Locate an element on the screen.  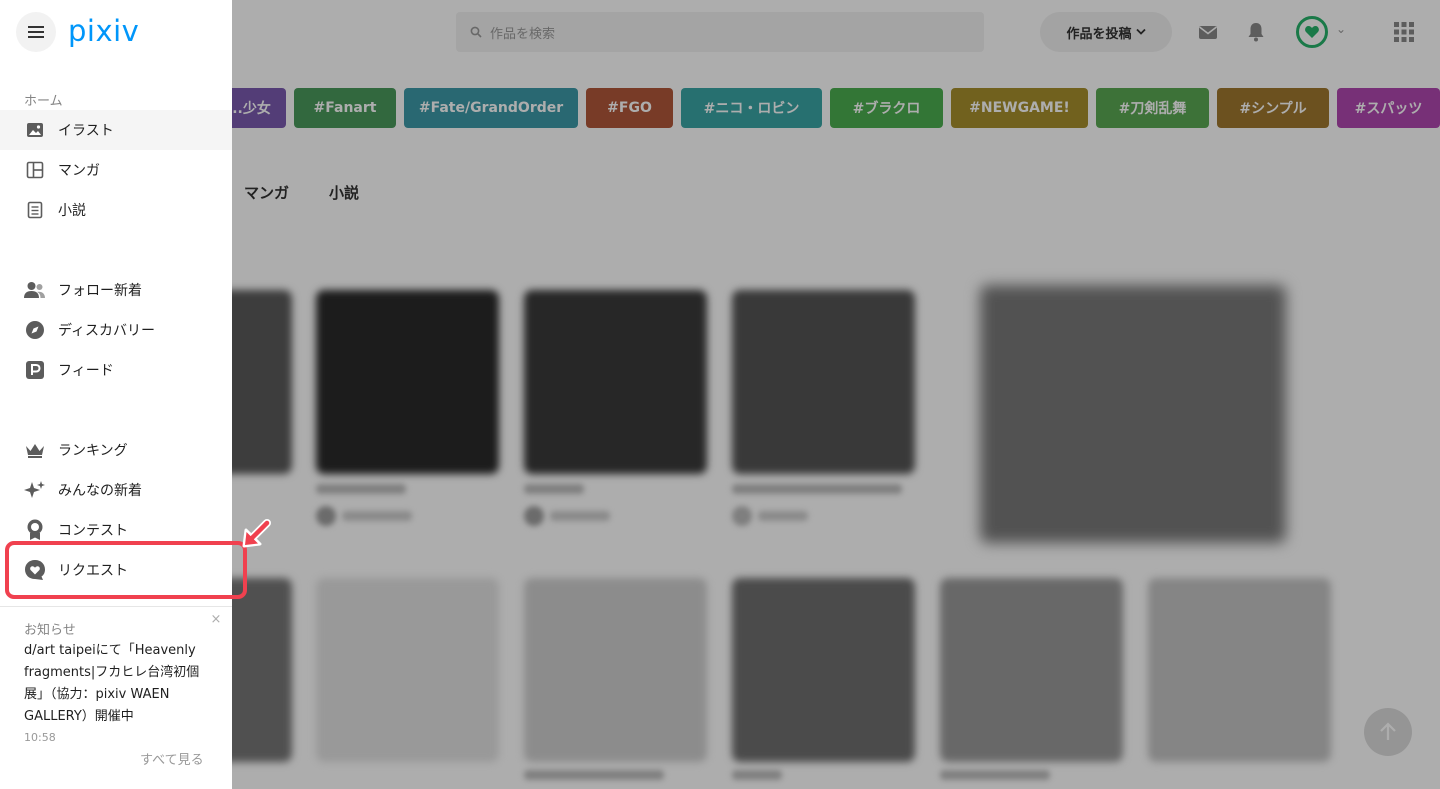
section-title: ホーム is located at coordinates (43, 101).